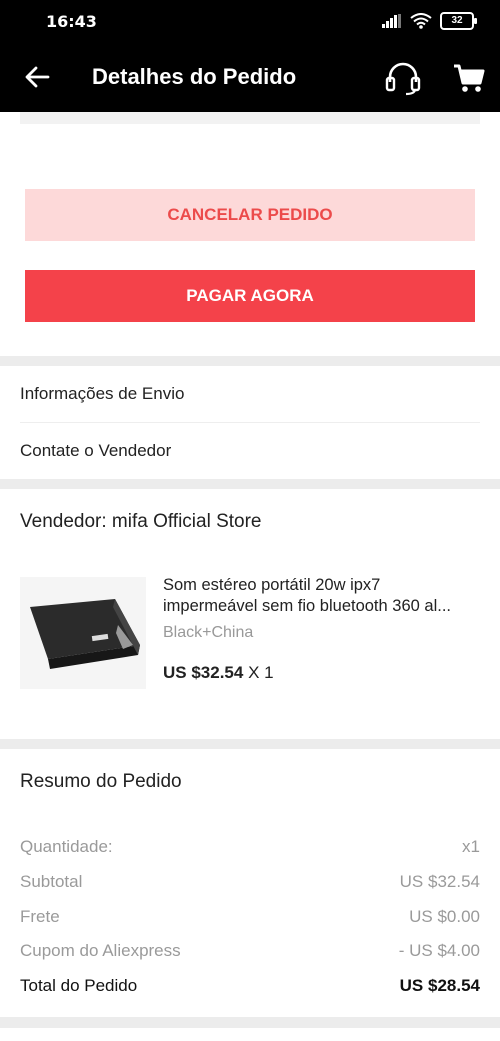 This screenshot has width=500, height=1041. What do you see at coordinates (439, 881) in the screenshot?
I see `summary-value: US $32.54` at bounding box center [439, 881].